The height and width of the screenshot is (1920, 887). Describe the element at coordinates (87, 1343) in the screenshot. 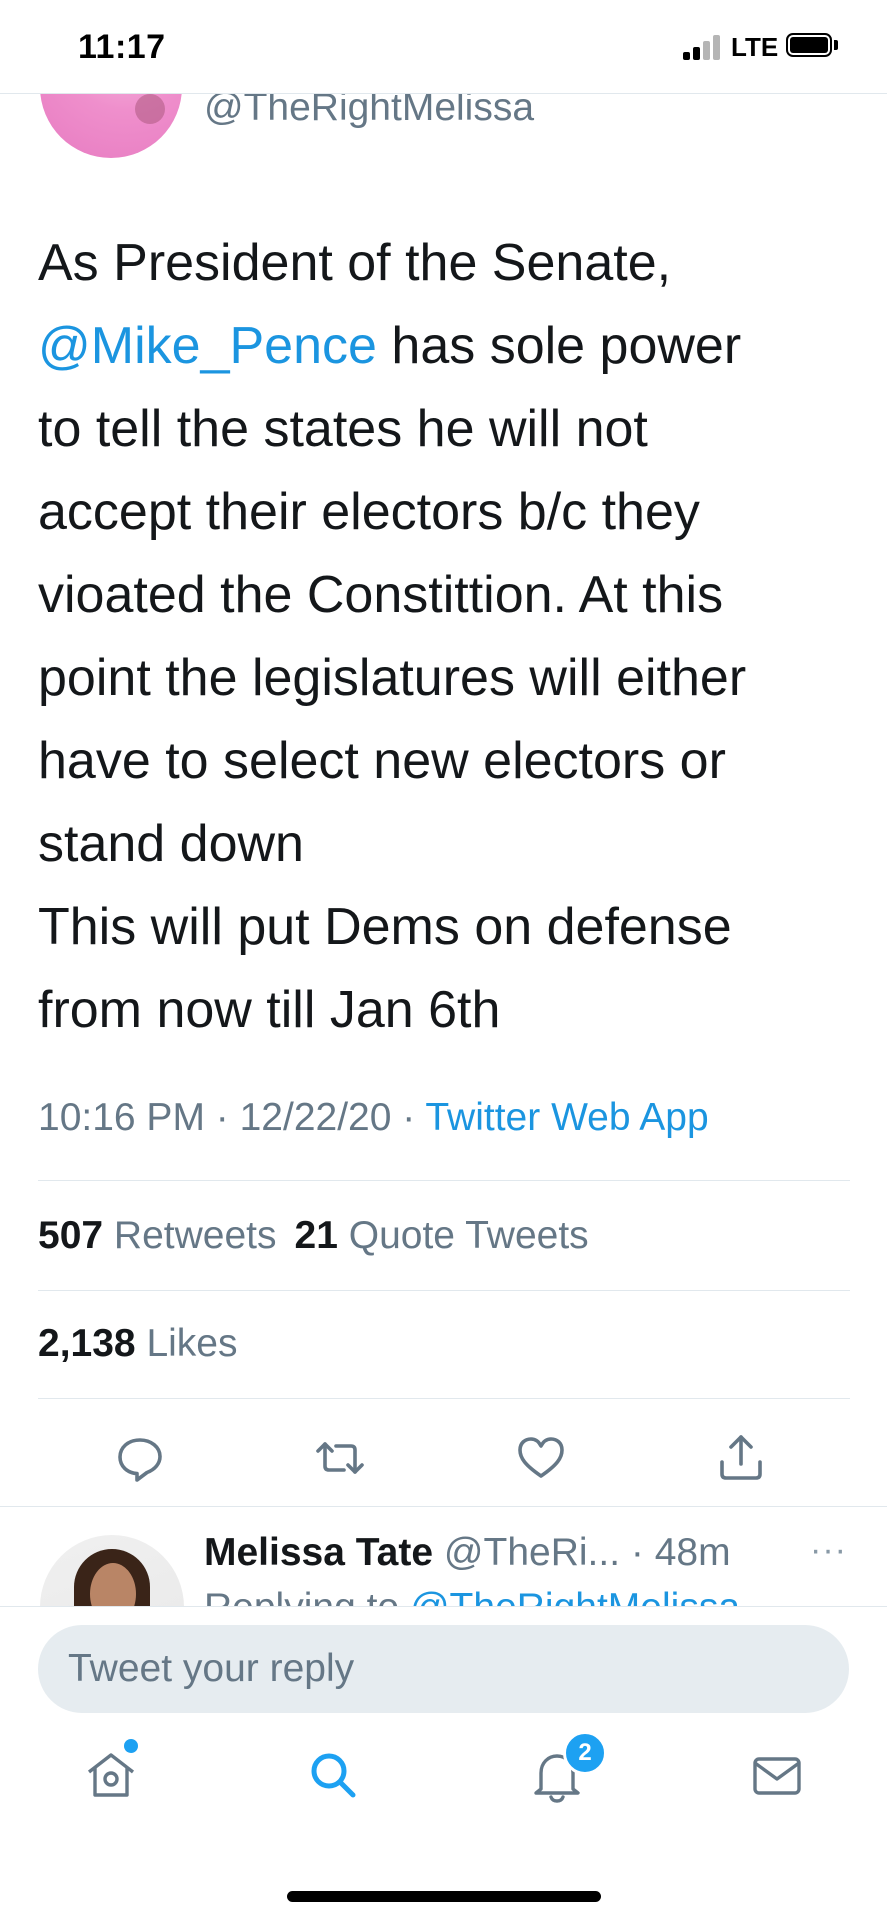

I see `likes-count: 2,138` at that location.